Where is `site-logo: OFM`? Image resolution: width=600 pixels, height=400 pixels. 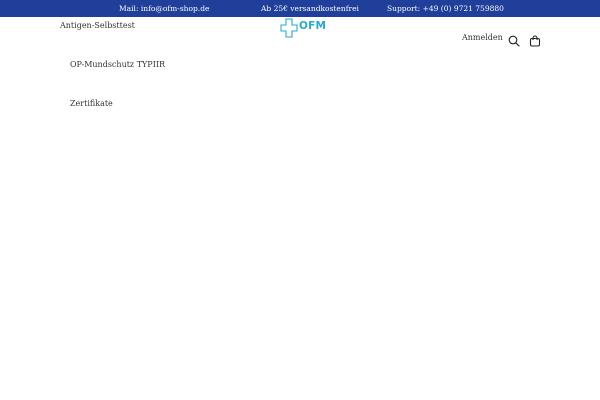 site-logo: OFM is located at coordinates (304, 29).